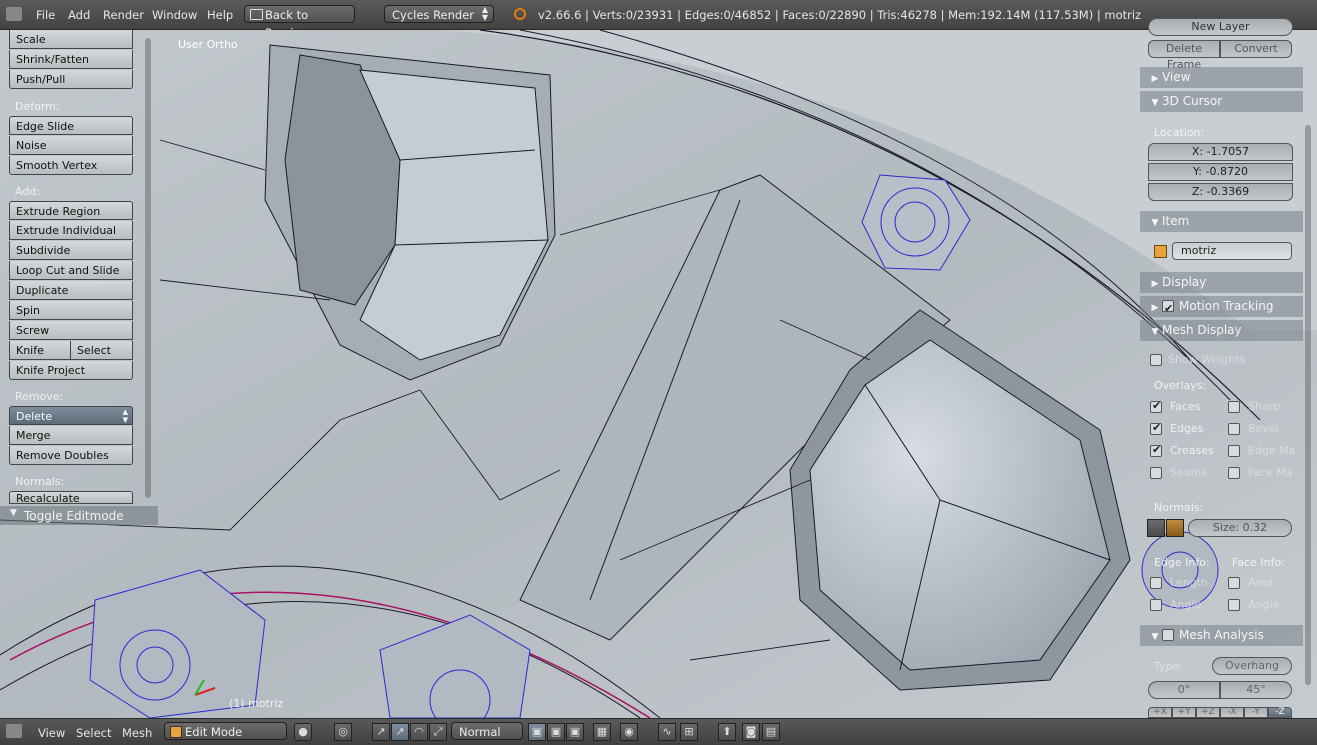 The width and height of the screenshot is (1317, 745). What do you see at coordinates (575, 732) in the screenshot?
I see `face-select-icon: ▣` at bounding box center [575, 732].